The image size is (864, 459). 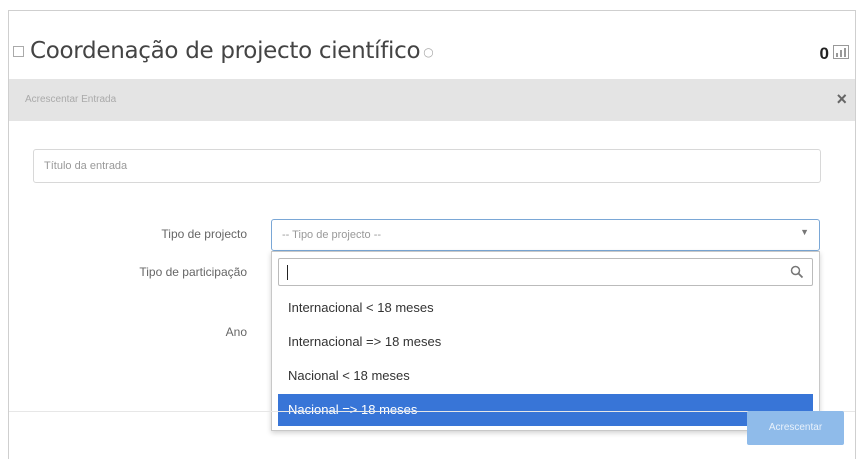 I want to click on dropdown-option-highlighted: Nacional => 18 meses, so click(x=545, y=410).